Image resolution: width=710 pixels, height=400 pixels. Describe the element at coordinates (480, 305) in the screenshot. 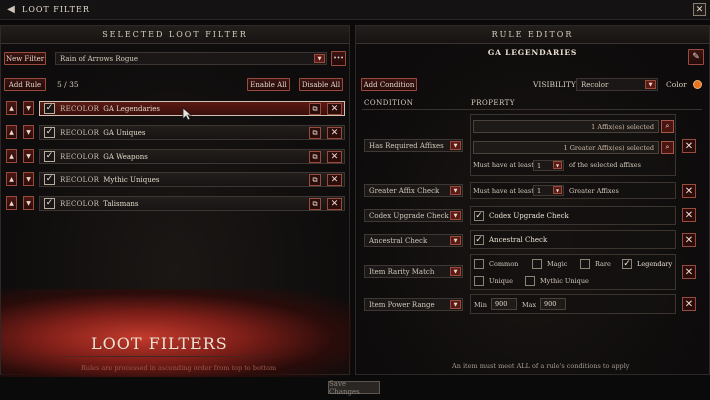

I see `min-label: Min` at that location.